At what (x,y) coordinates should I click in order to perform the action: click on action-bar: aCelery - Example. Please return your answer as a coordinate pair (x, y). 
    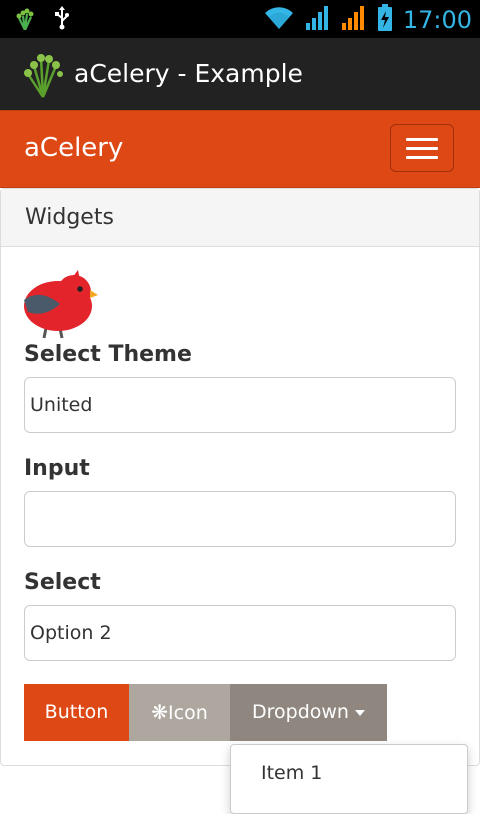
    Looking at the image, I should click on (240, 74).